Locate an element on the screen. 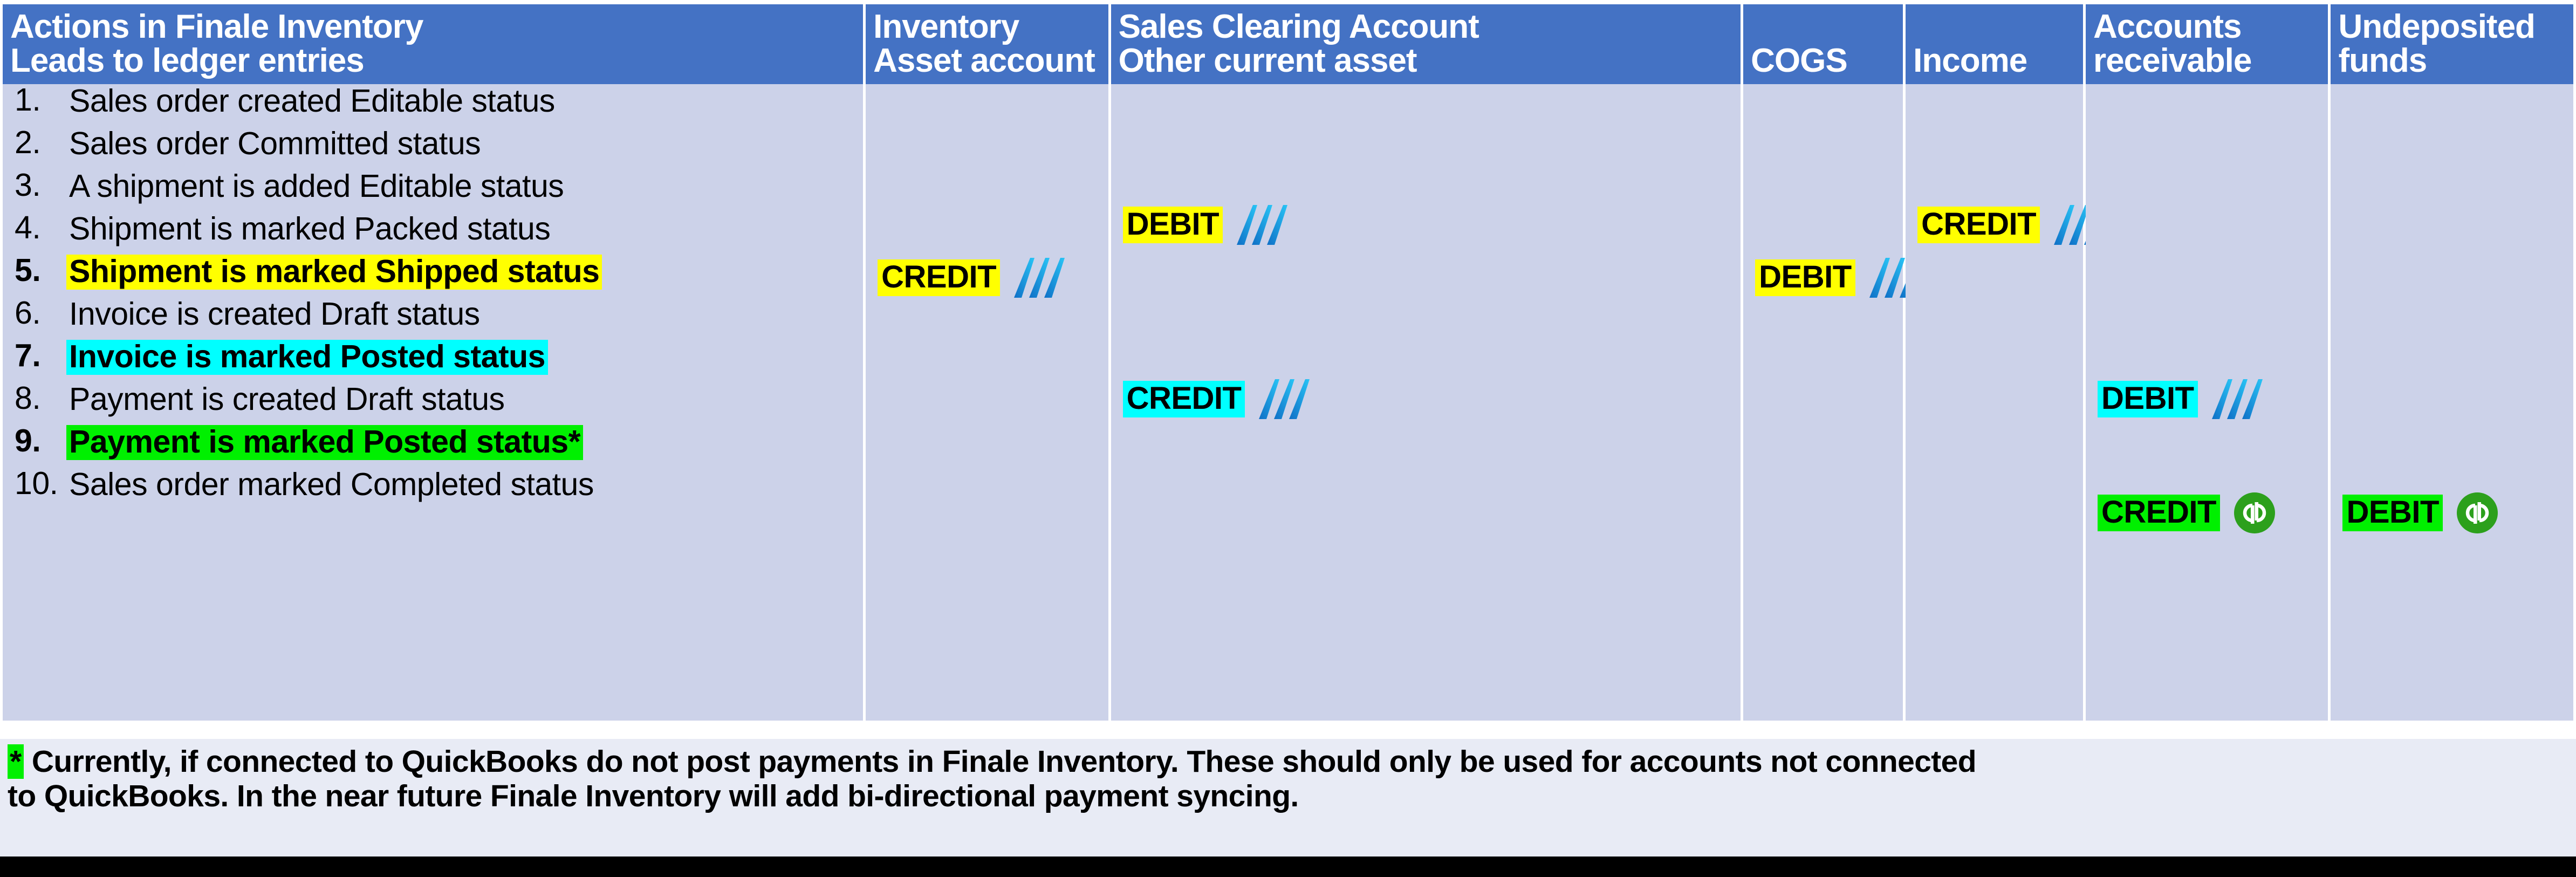  action-item-label: Payment is marked Posted status* is located at coordinates (325, 443).